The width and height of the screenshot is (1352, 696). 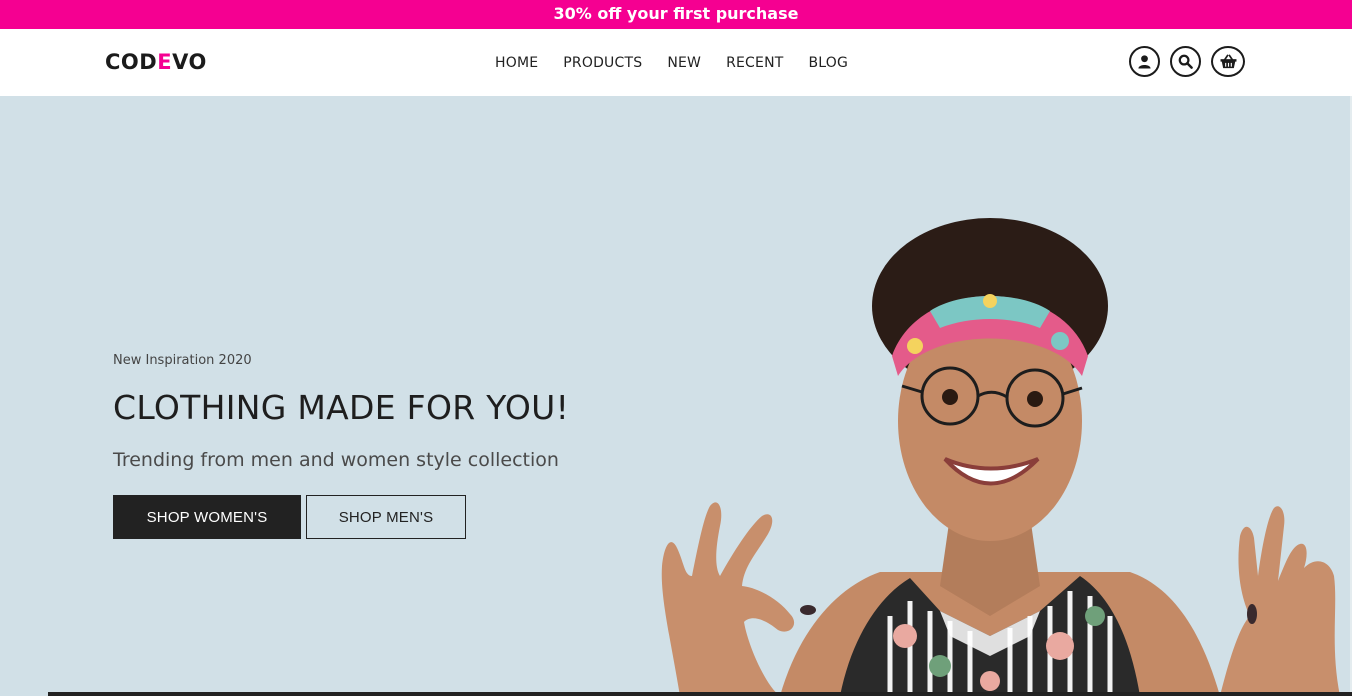 I want to click on cart-button, so click(x=1228, y=61).